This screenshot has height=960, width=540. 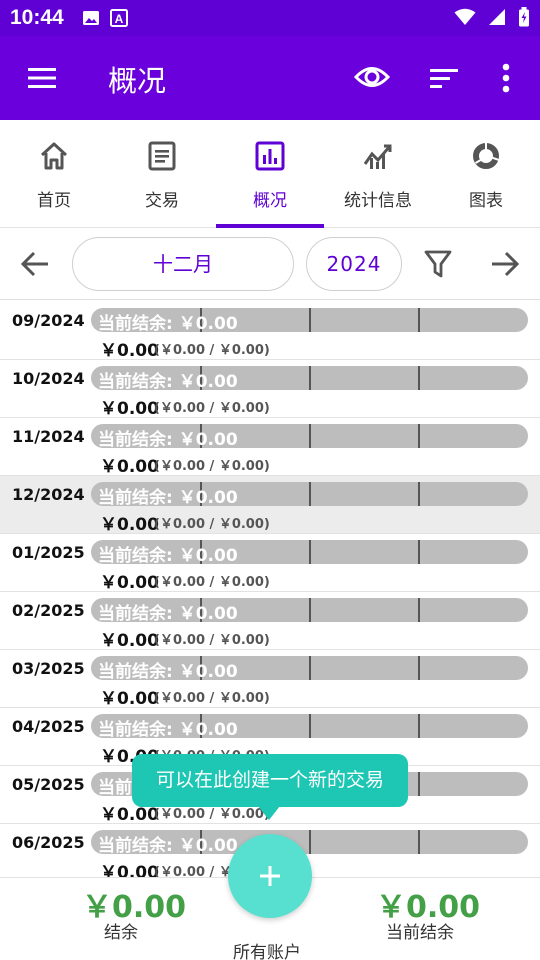 What do you see at coordinates (354, 264) in the screenshot?
I see `year-selector: 2024` at bounding box center [354, 264].